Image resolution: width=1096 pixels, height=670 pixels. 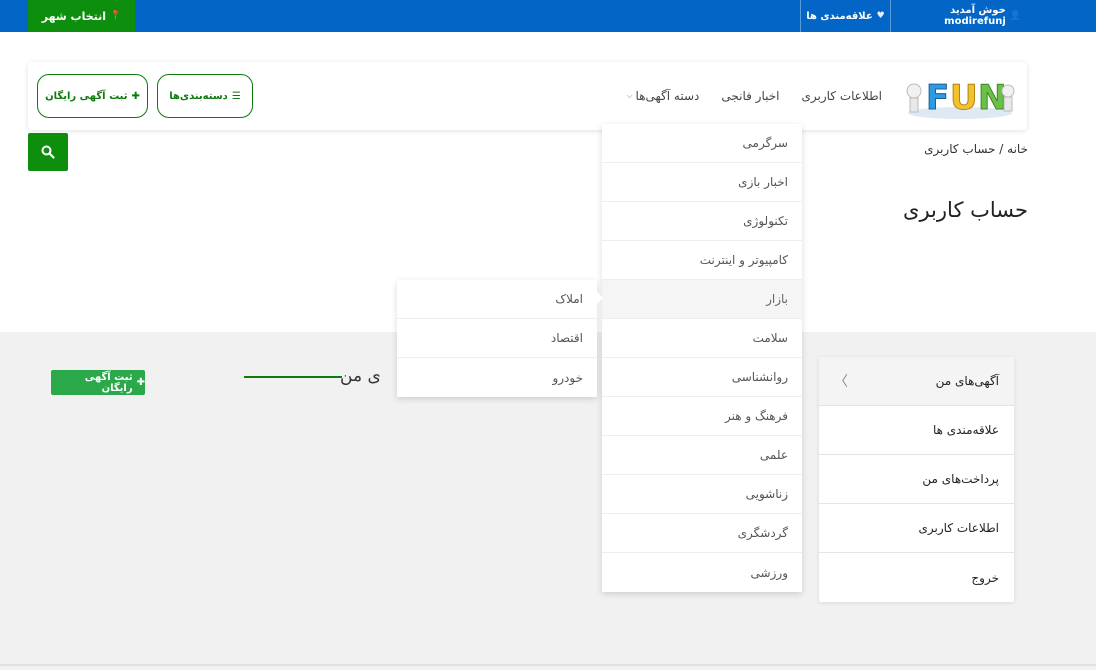 What do you see at coordinates (1015, 16) in the screenshot?
I see `user-icon: 👤` at bounding box center [1015, 16].